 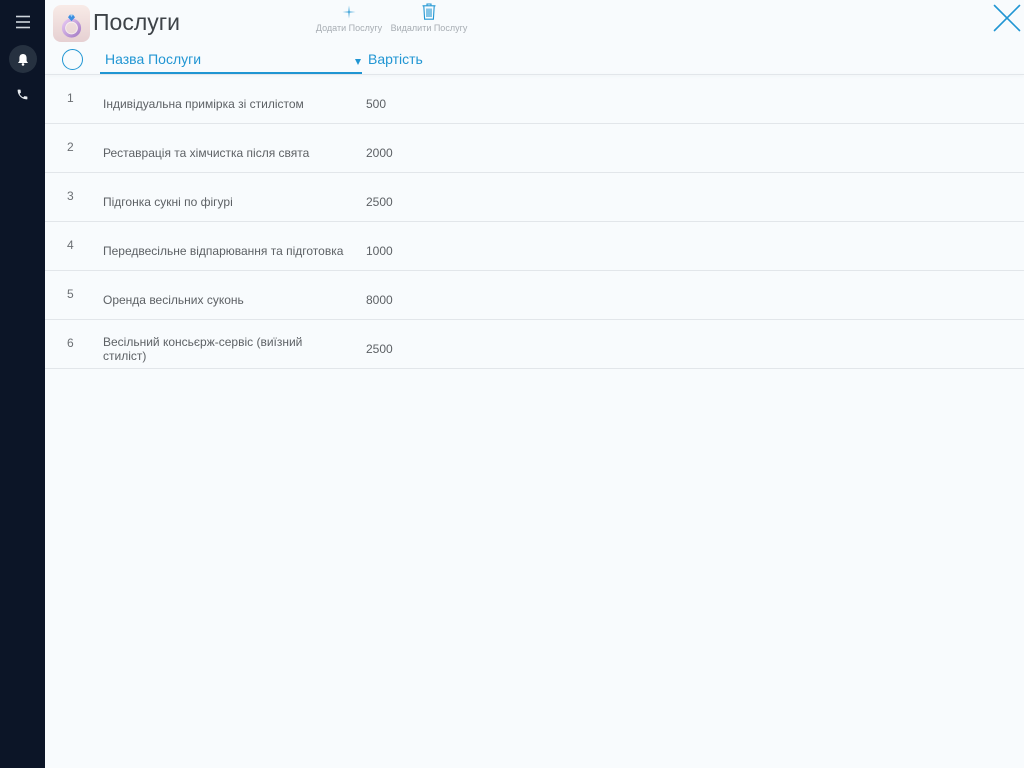 I want to click on service-name: Підгонка сукні по фігурі, so click(x=168, y=201).